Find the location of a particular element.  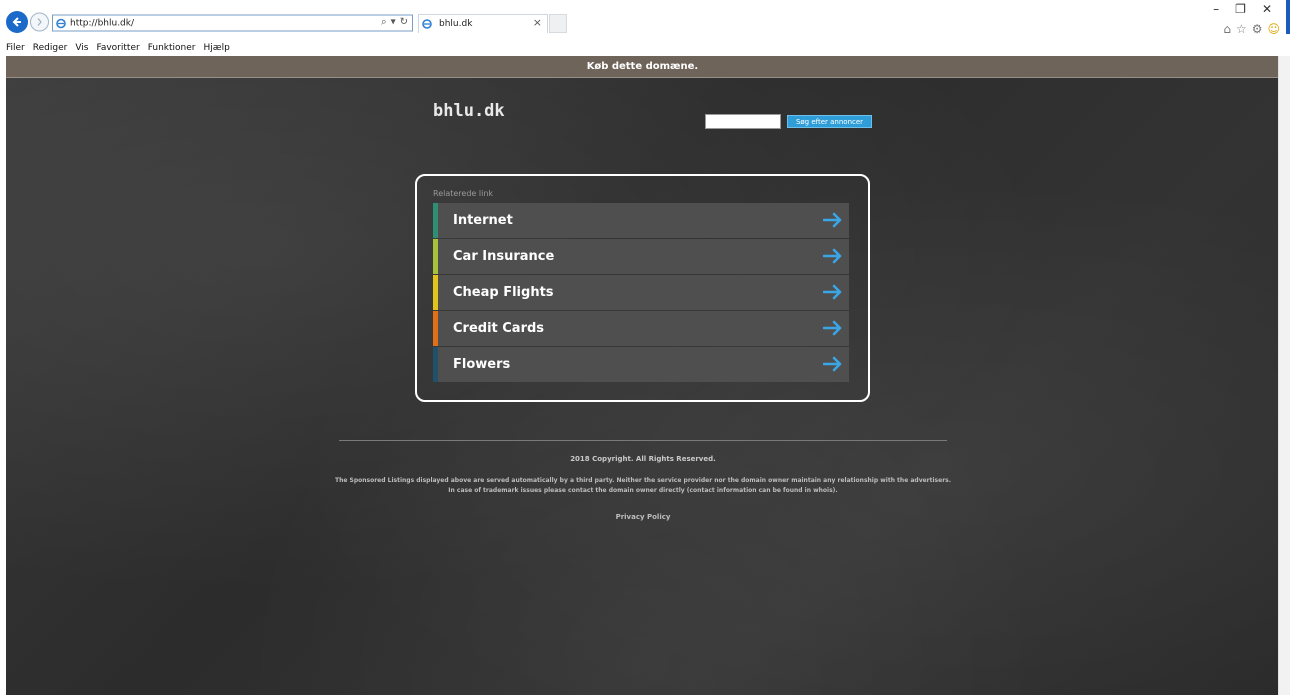

feedback-smiley-icon: ☺ is located at coordinates (1273, 29).